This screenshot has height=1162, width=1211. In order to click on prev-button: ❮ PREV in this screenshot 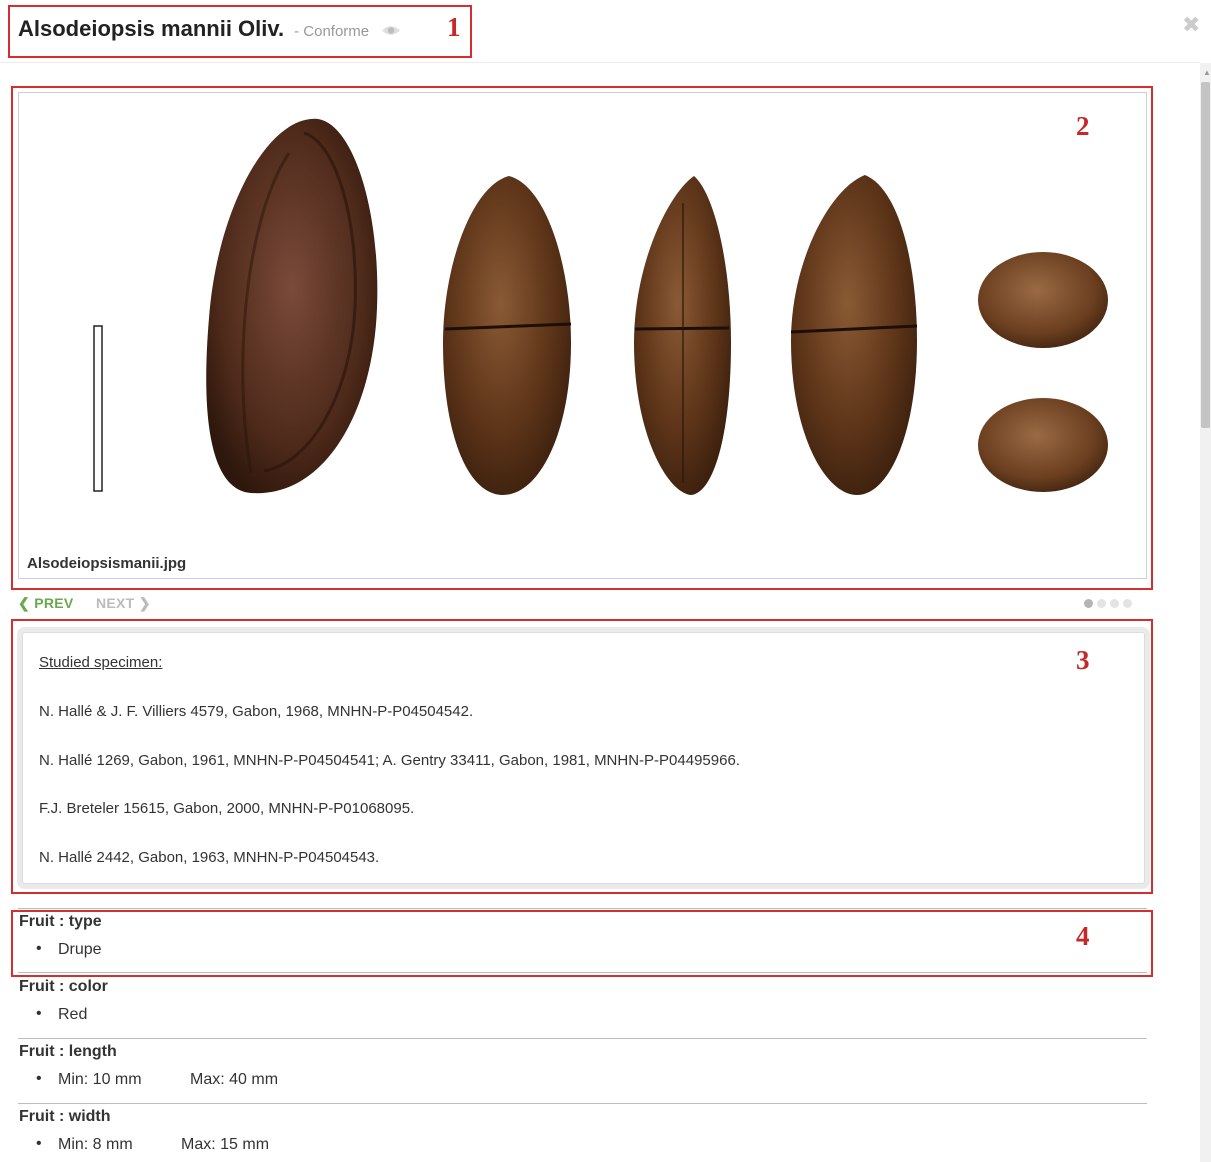, I will do `click(46, 603)`.